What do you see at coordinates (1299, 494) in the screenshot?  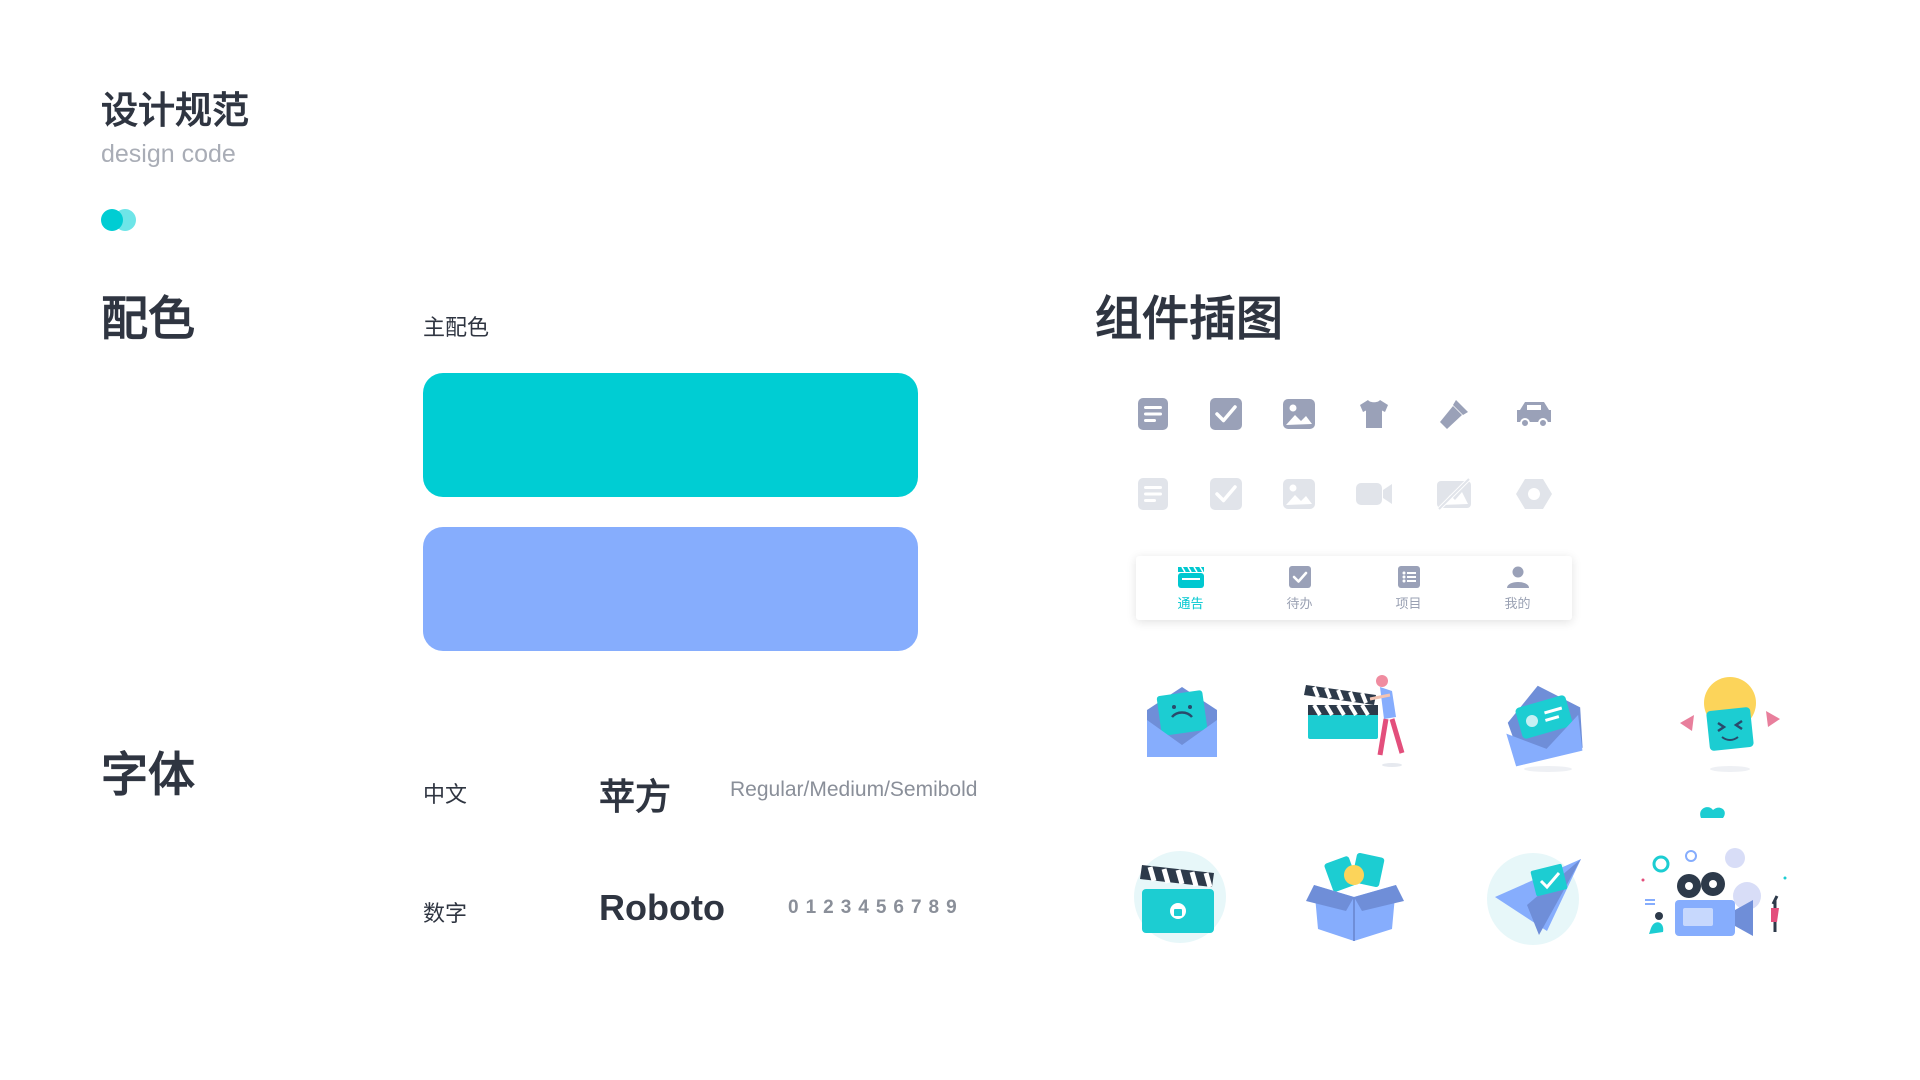 I see `image-disabled-icon` at bounding box center [1299, 494].